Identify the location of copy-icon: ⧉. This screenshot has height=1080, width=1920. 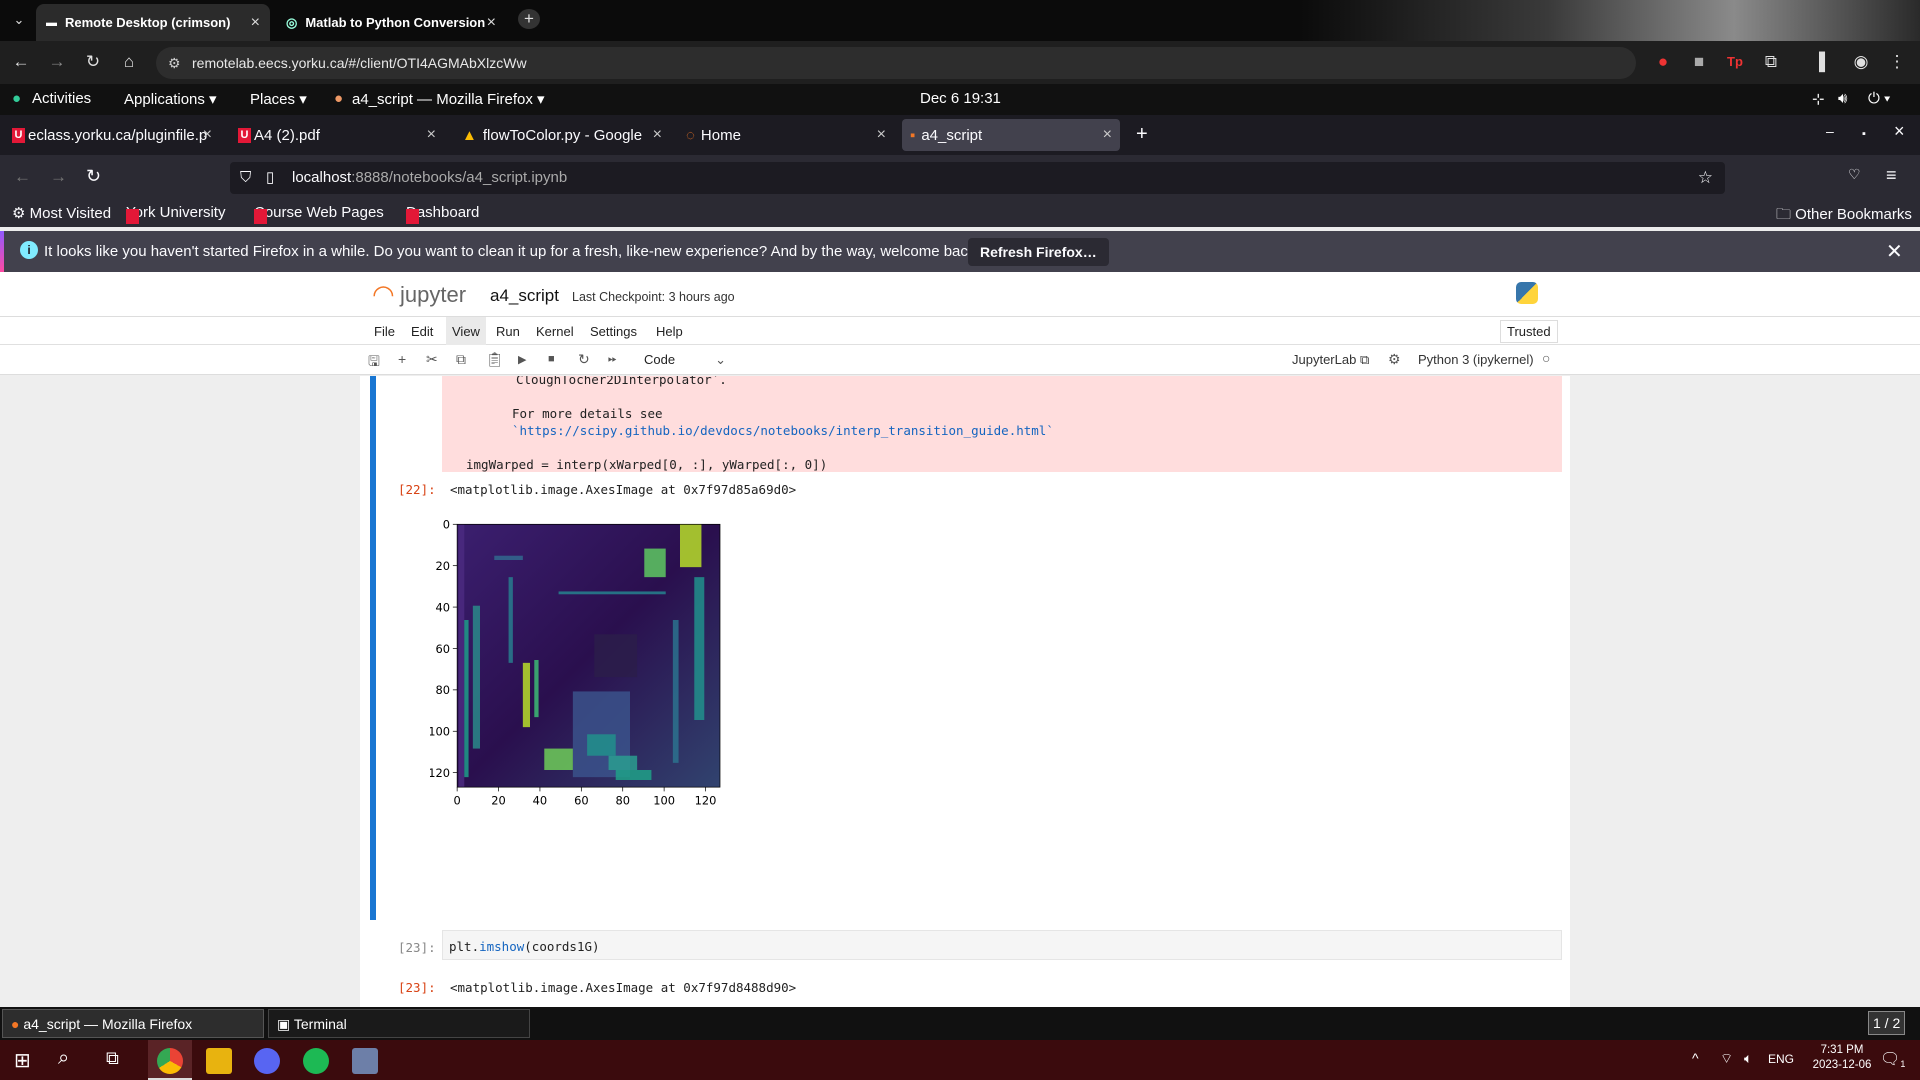
(461, 359).